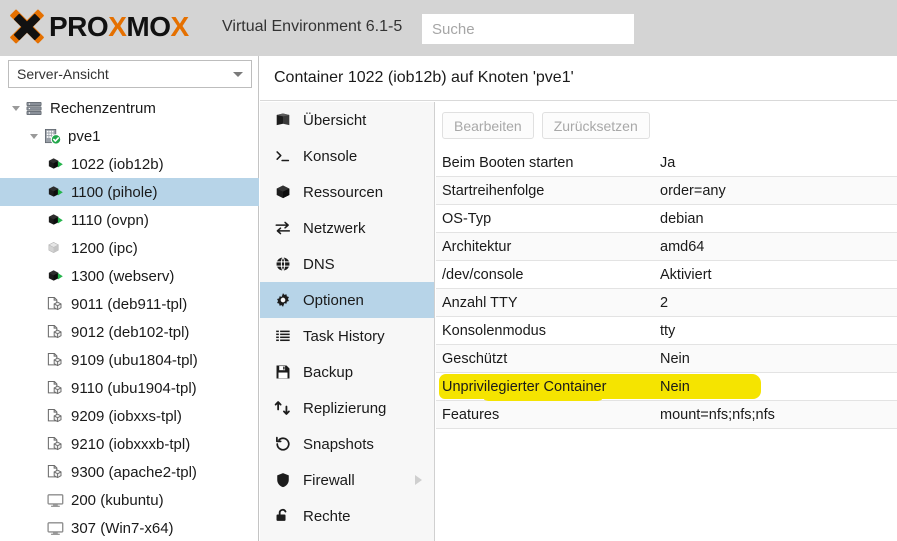  What do you see at coordinates (319, 264) in the screenshot?
I see `menu-item-label: DNS` at bounding box center [319, 264].